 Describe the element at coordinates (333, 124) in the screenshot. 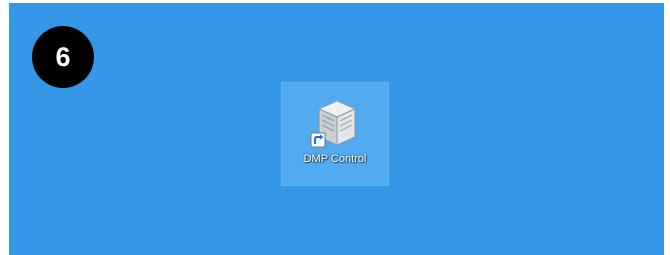

I see `dmp-control-app-icon` at that location.